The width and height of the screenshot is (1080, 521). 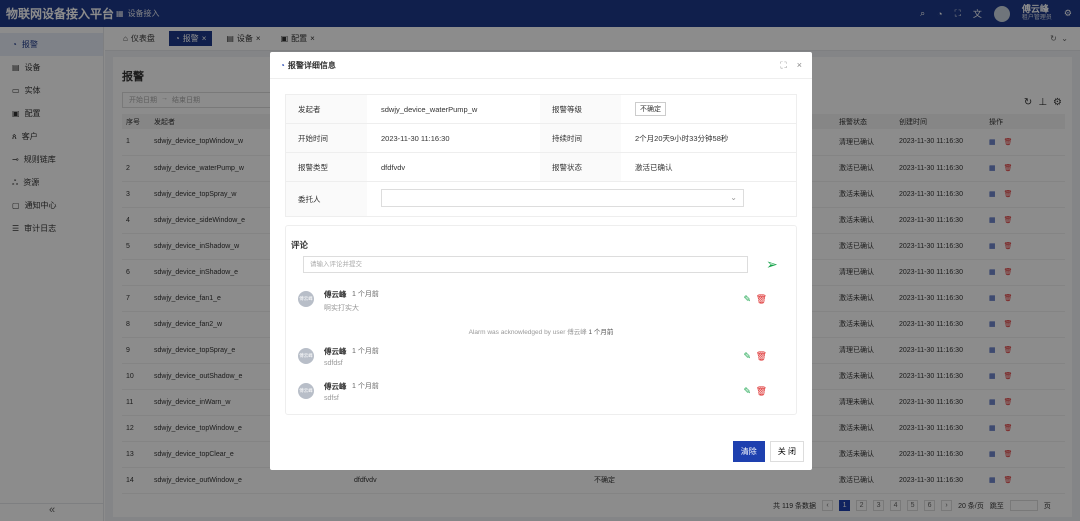 I want to click on comment-input: 请输入评论并提交, so click(x=525, y=264).